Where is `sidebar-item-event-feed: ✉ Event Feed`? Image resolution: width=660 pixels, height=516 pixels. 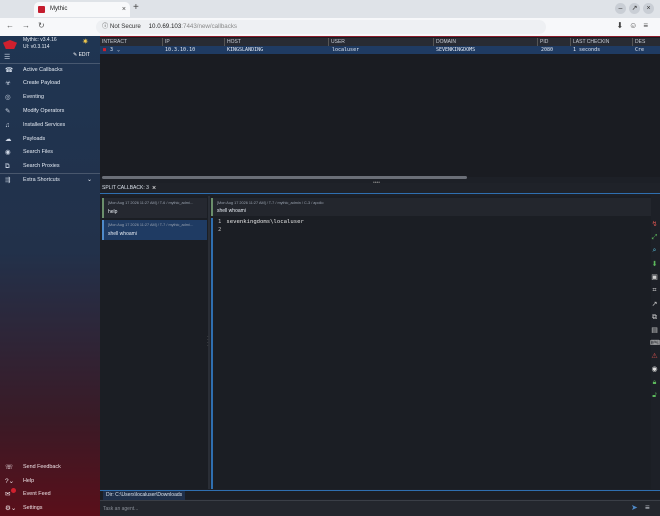 sidebar-item-event-feed: ✉ Event Feed is located at coordinates (50, 494).